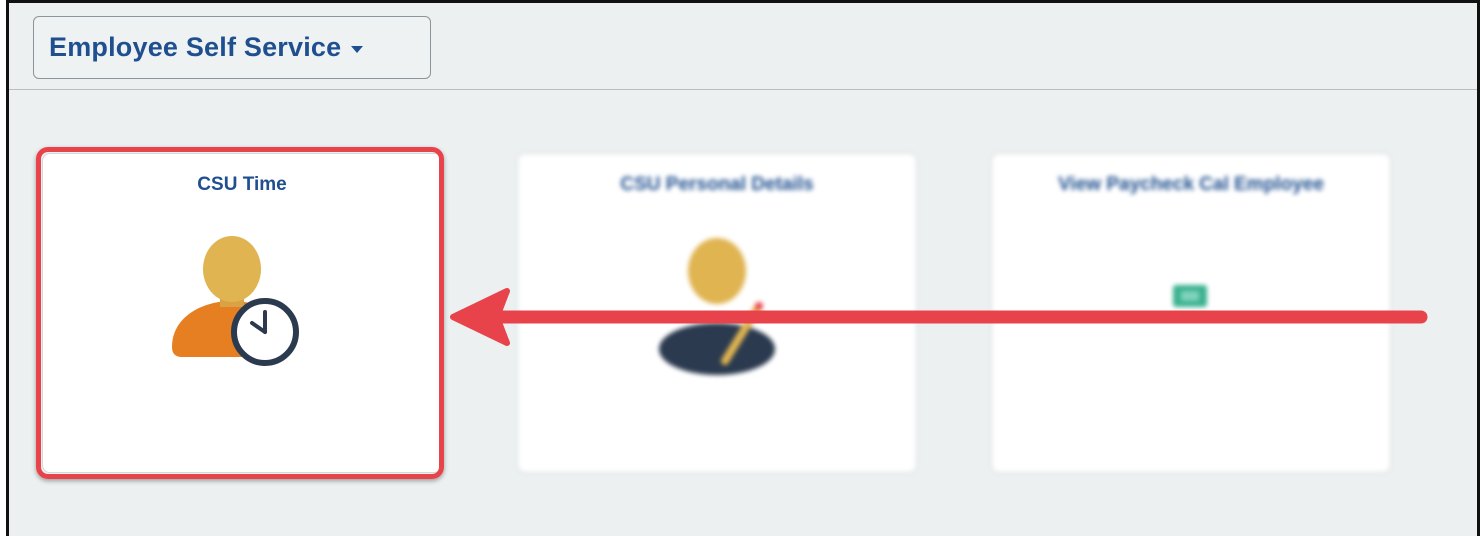  I want to click on person-edit-icon, so click(717, 304).